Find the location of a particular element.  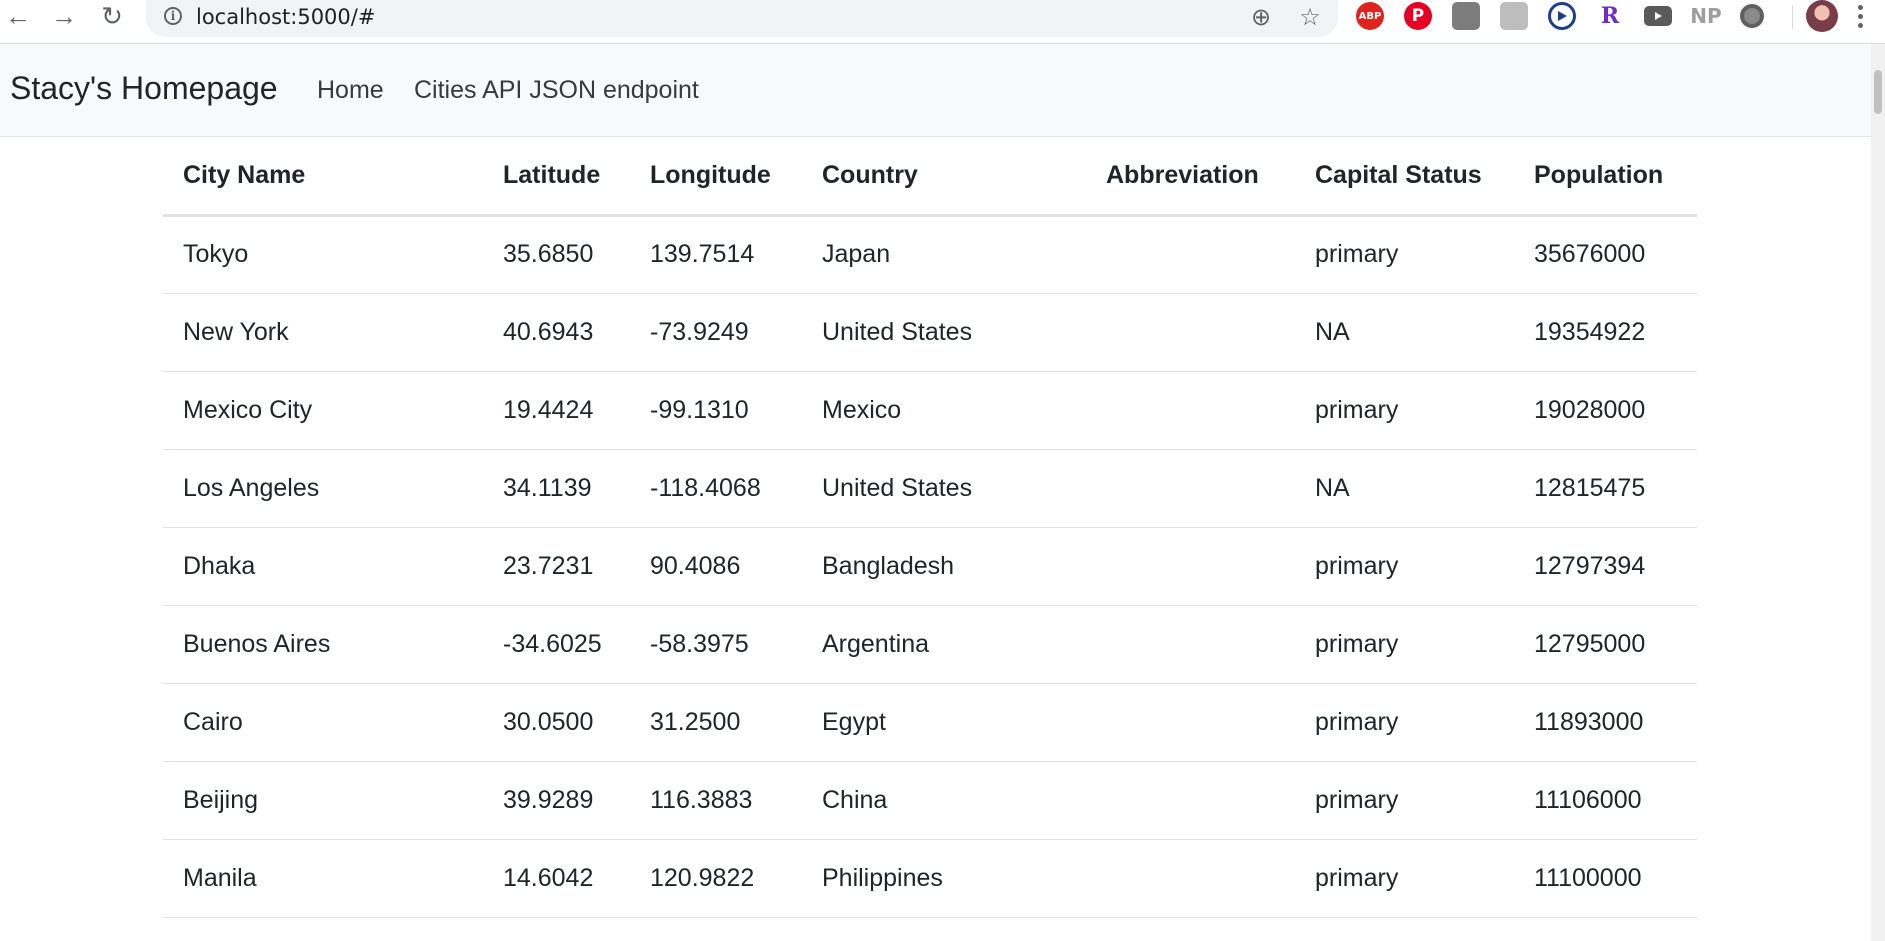

navbar-brand: Stacy's Homepage is located at coordinates (144, 88).